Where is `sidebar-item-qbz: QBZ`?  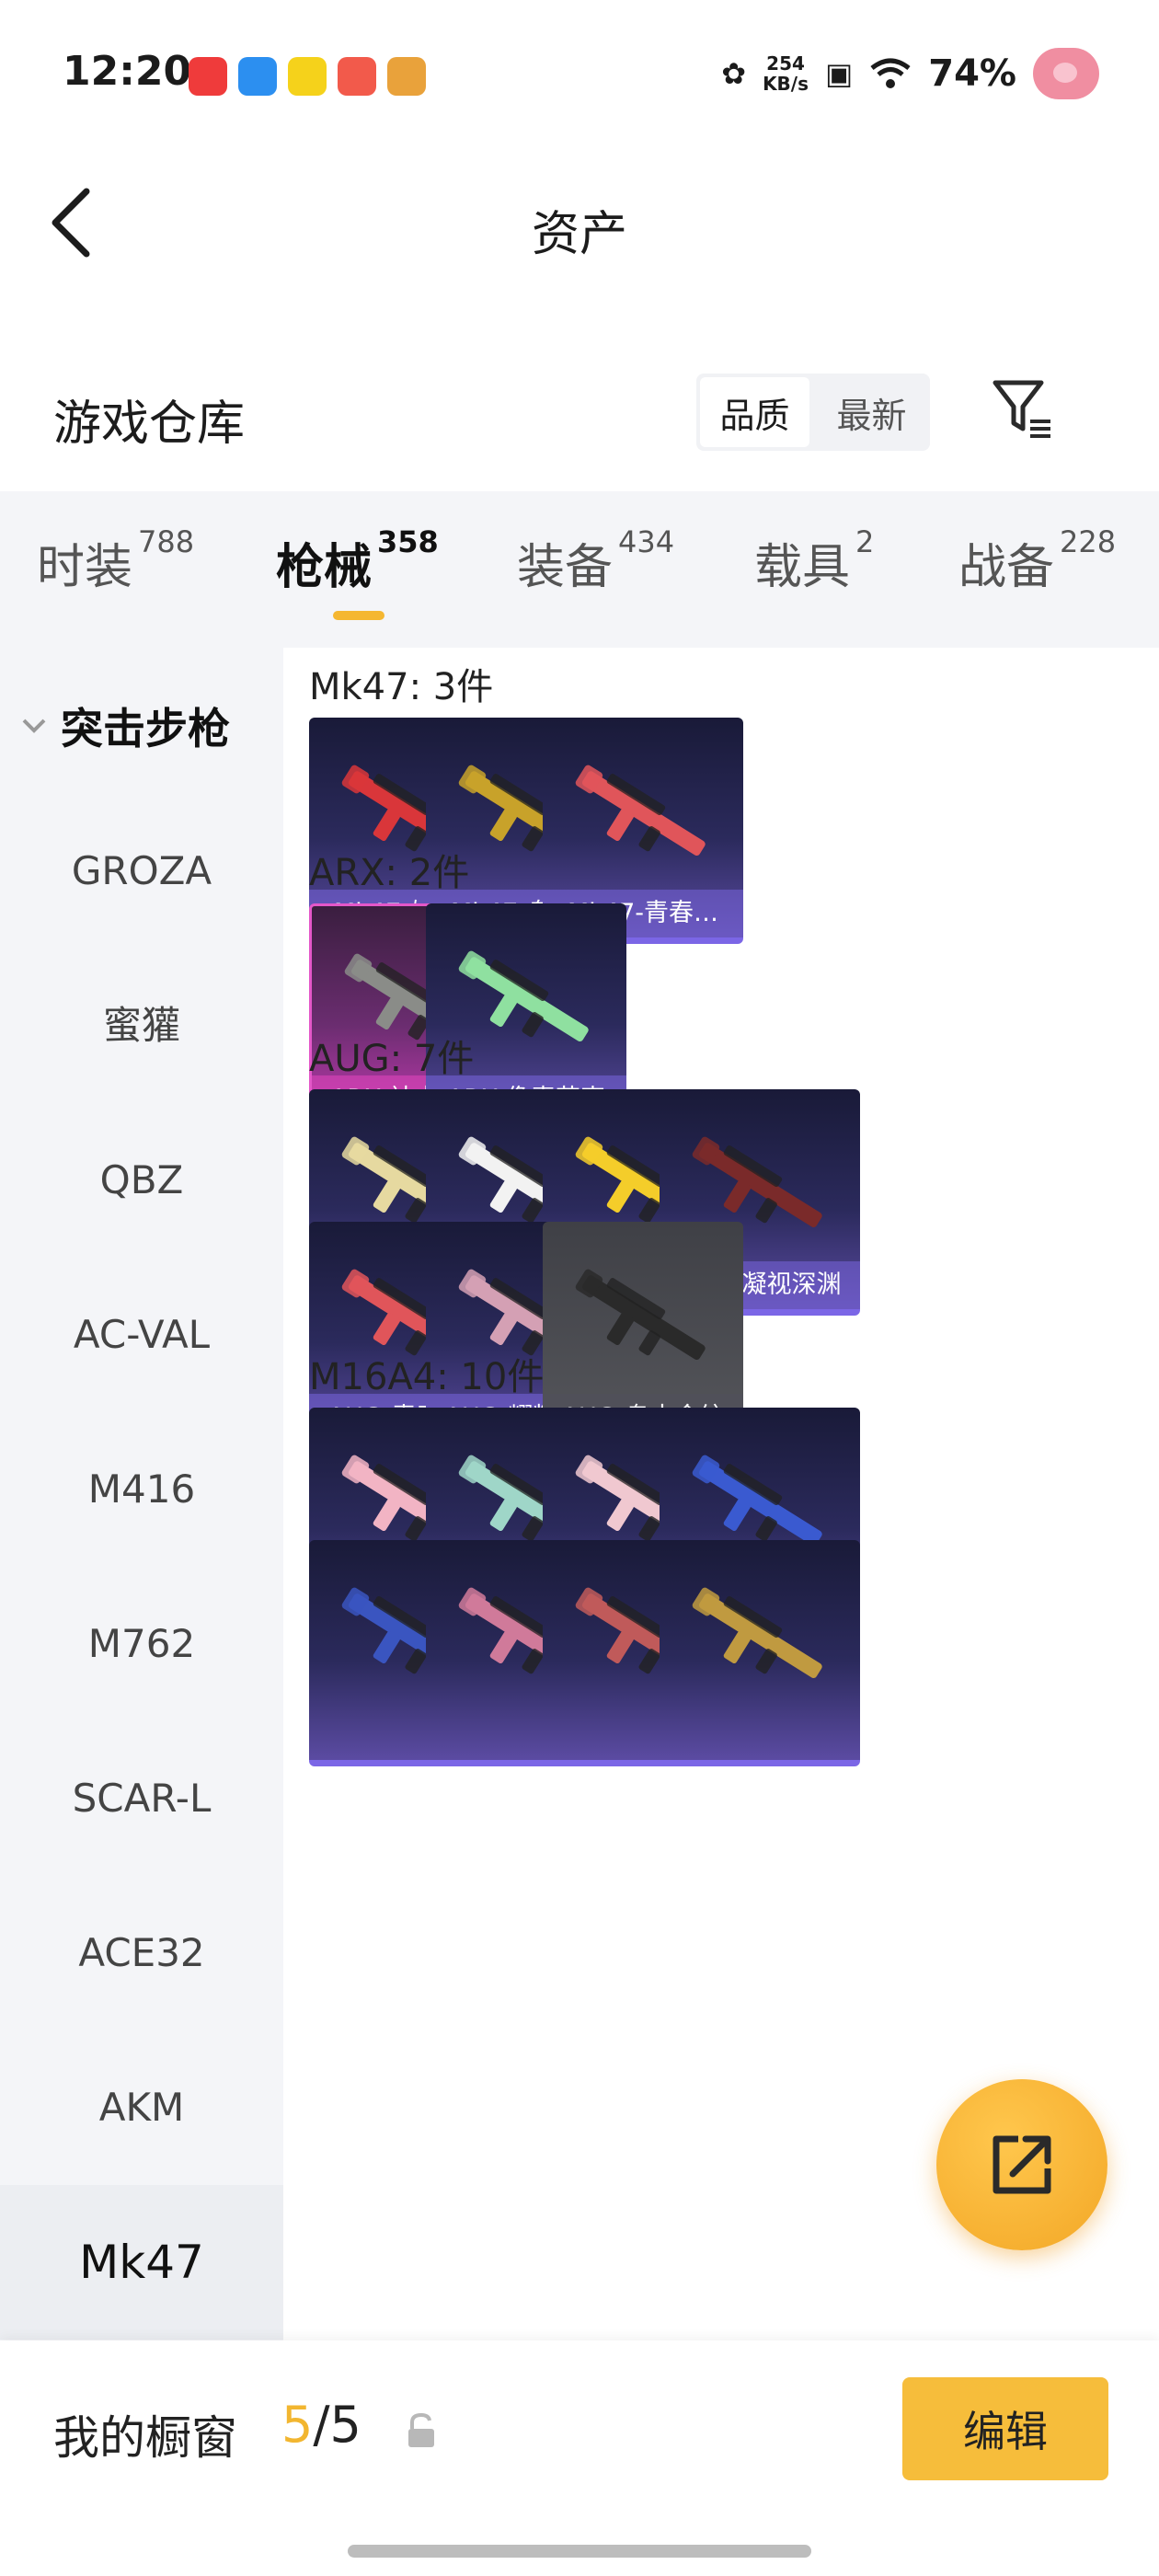 sidebar-item-qbz: QBZ is located at coordinates (141, 1180).